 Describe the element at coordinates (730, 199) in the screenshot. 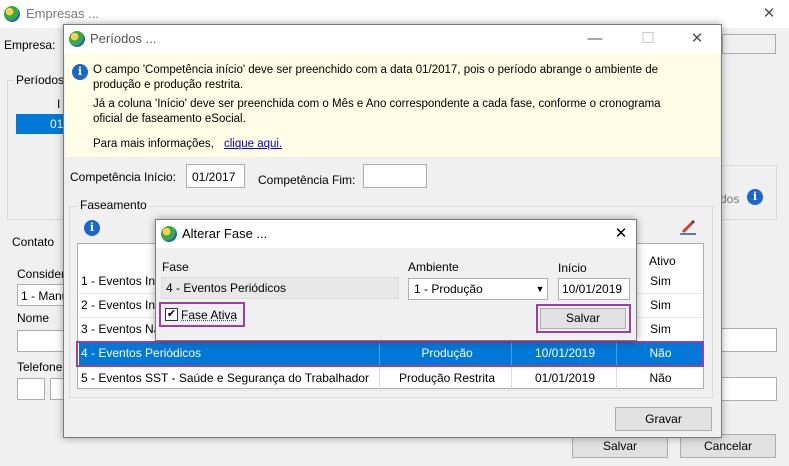

I see `dos-text: dos` at that location.